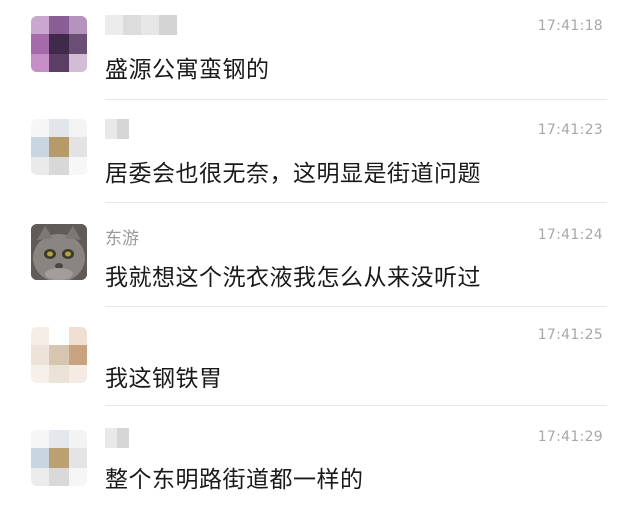 This screenshot has height=506, width=640. What do you see at coordinates (570, 130) in the screenshot?
I see `timestamp: 17:41:23` at bounding box center [570, 130].